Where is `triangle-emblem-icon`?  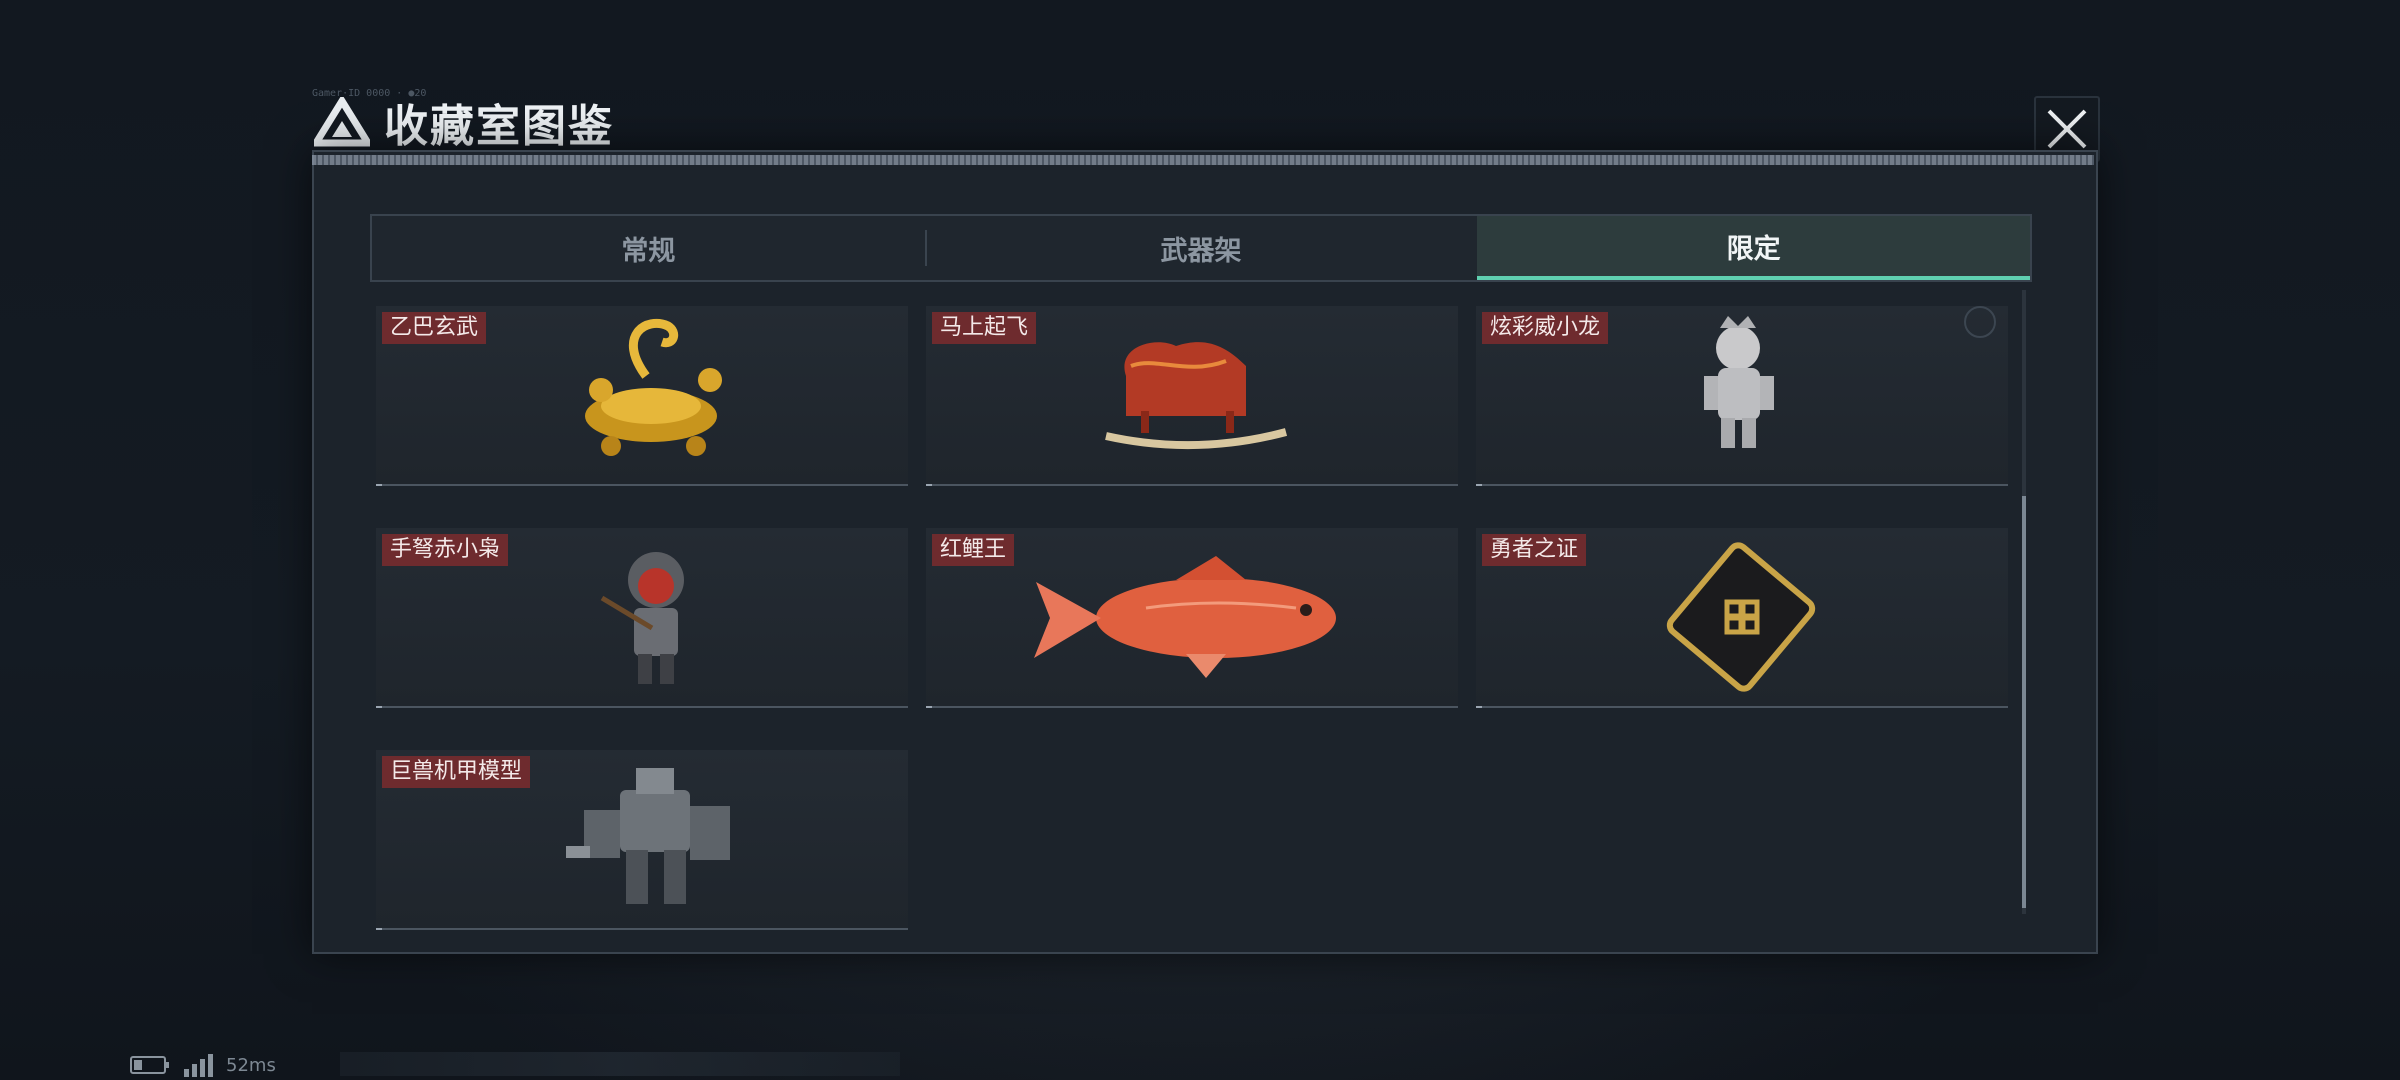
triangle-emblem-icon is located at coordinates (342, 122).